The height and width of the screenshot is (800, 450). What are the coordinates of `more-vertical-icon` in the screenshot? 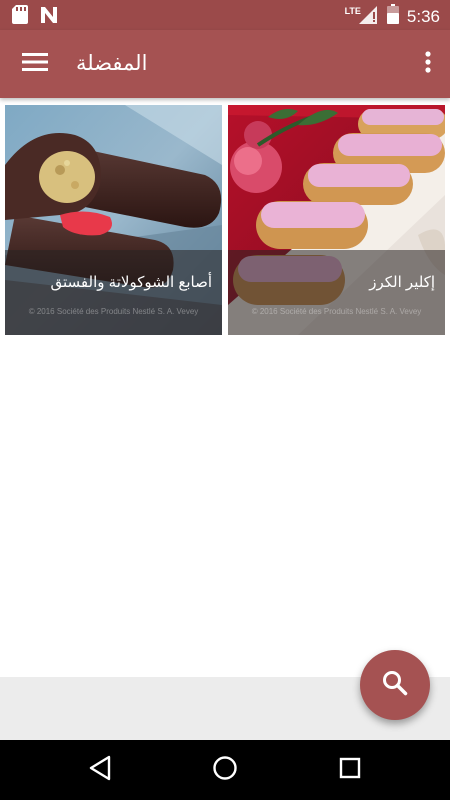 It's located at (428, 64).